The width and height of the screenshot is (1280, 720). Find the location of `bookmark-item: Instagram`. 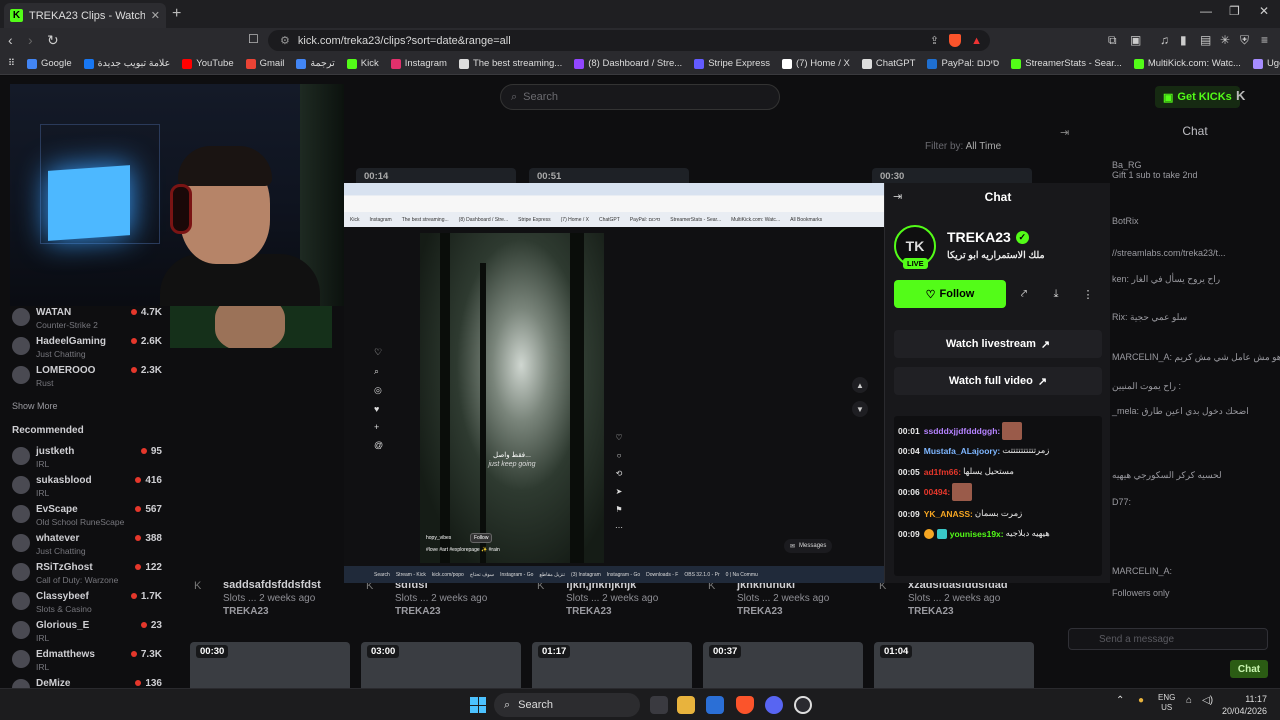

bookmark-item: Instagram is located at coordinates (419, 63).